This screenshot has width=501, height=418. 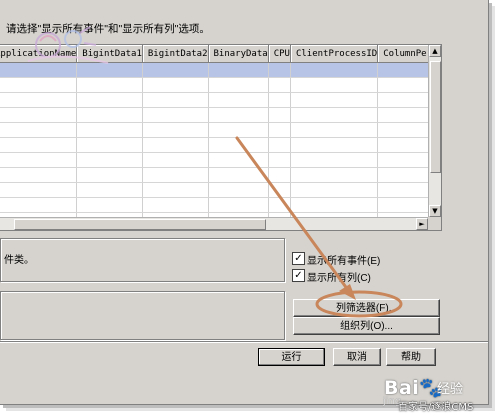 I want to click on horizontal-scrollbar: ►, so click(x=214, y=223).